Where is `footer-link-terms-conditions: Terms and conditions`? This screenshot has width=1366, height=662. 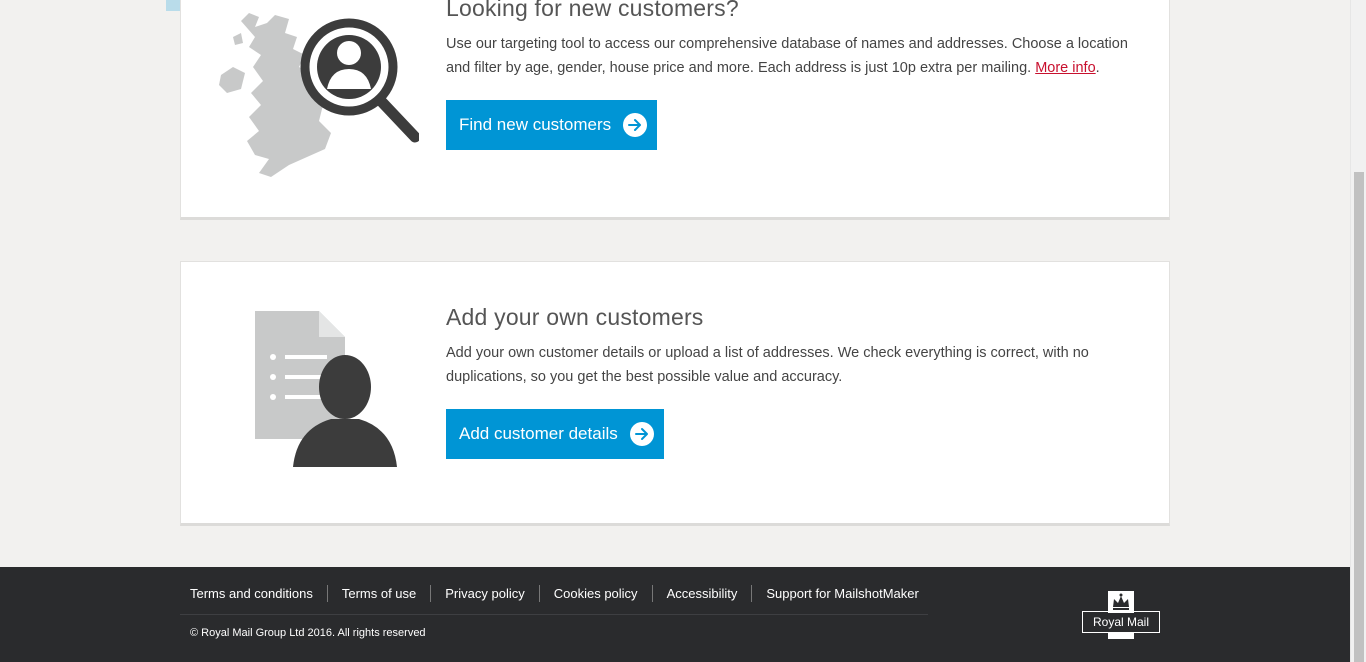
footer-link-terms-conditions: Terms and conditions is located at coordinates (253, 593).